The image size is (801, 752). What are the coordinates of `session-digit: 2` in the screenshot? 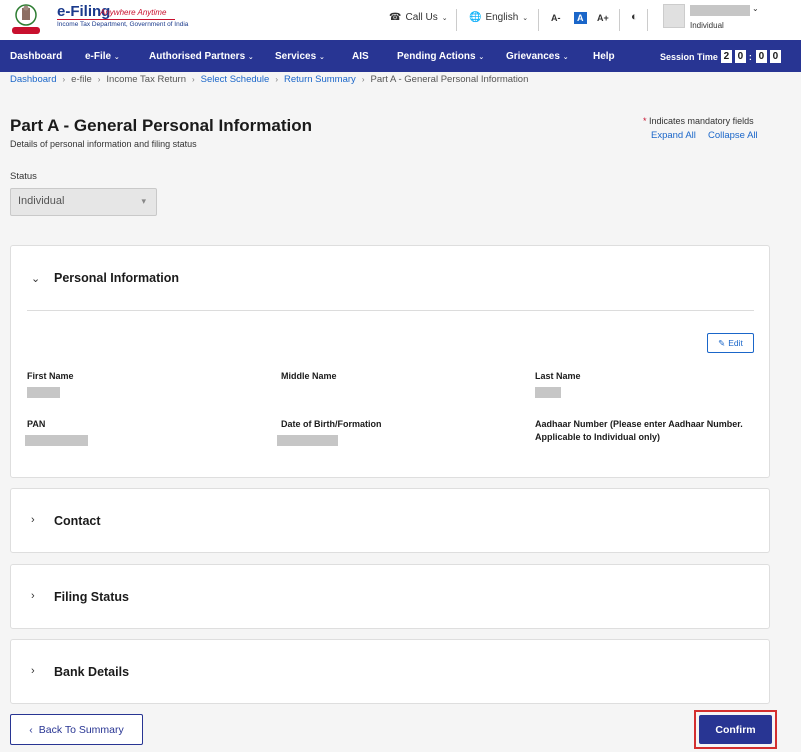 It's located at (726, 56).